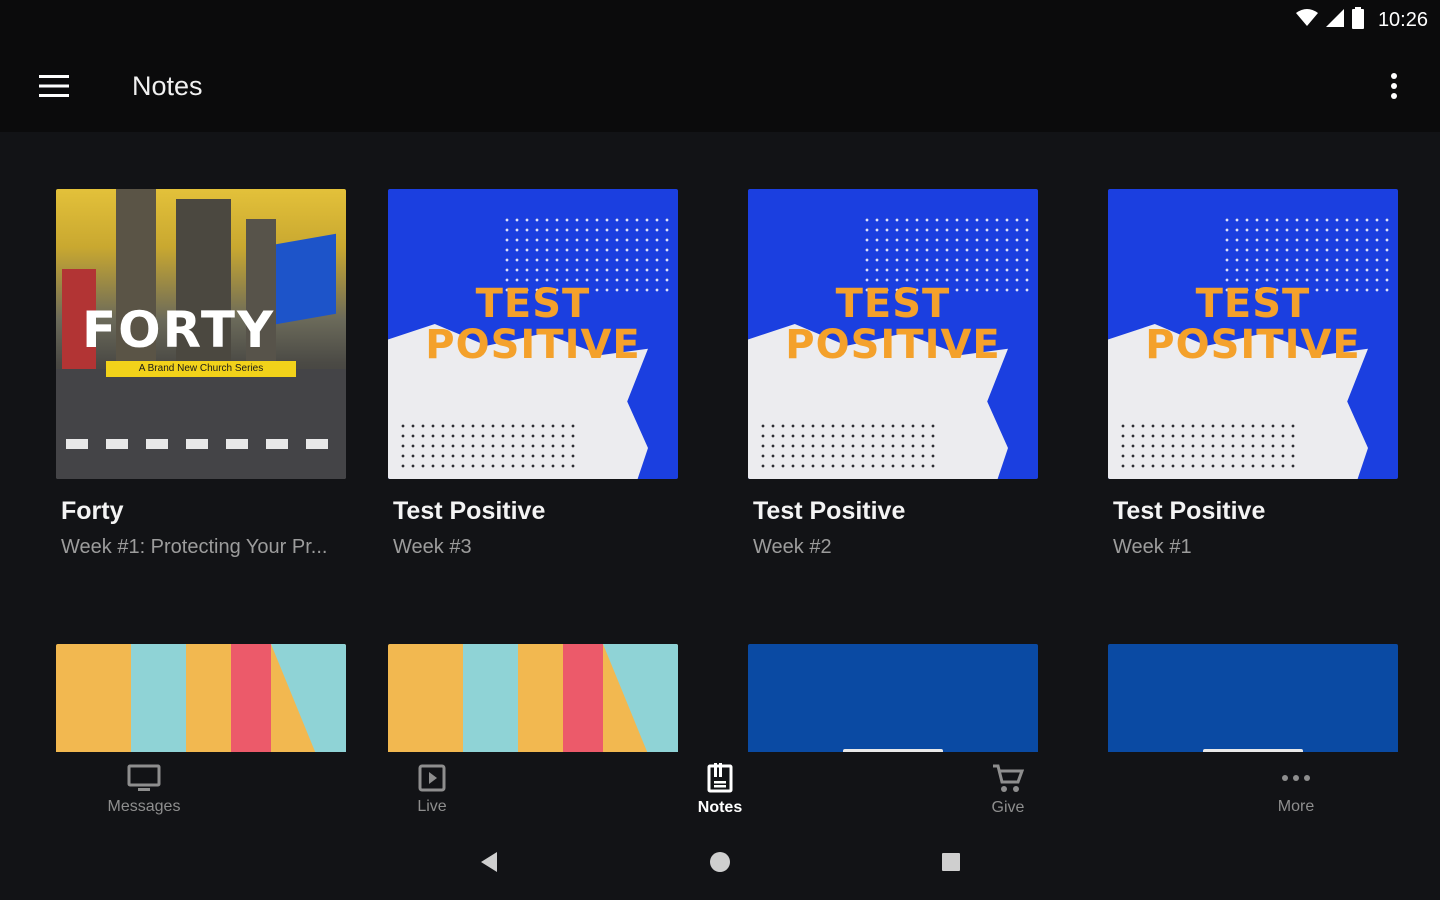 The height and width of the screenshot is (900, 1440). I want to click on series-card-test-positive-week-2: TEST POSITIVE Test Positive Week #2, so click(893, 374).